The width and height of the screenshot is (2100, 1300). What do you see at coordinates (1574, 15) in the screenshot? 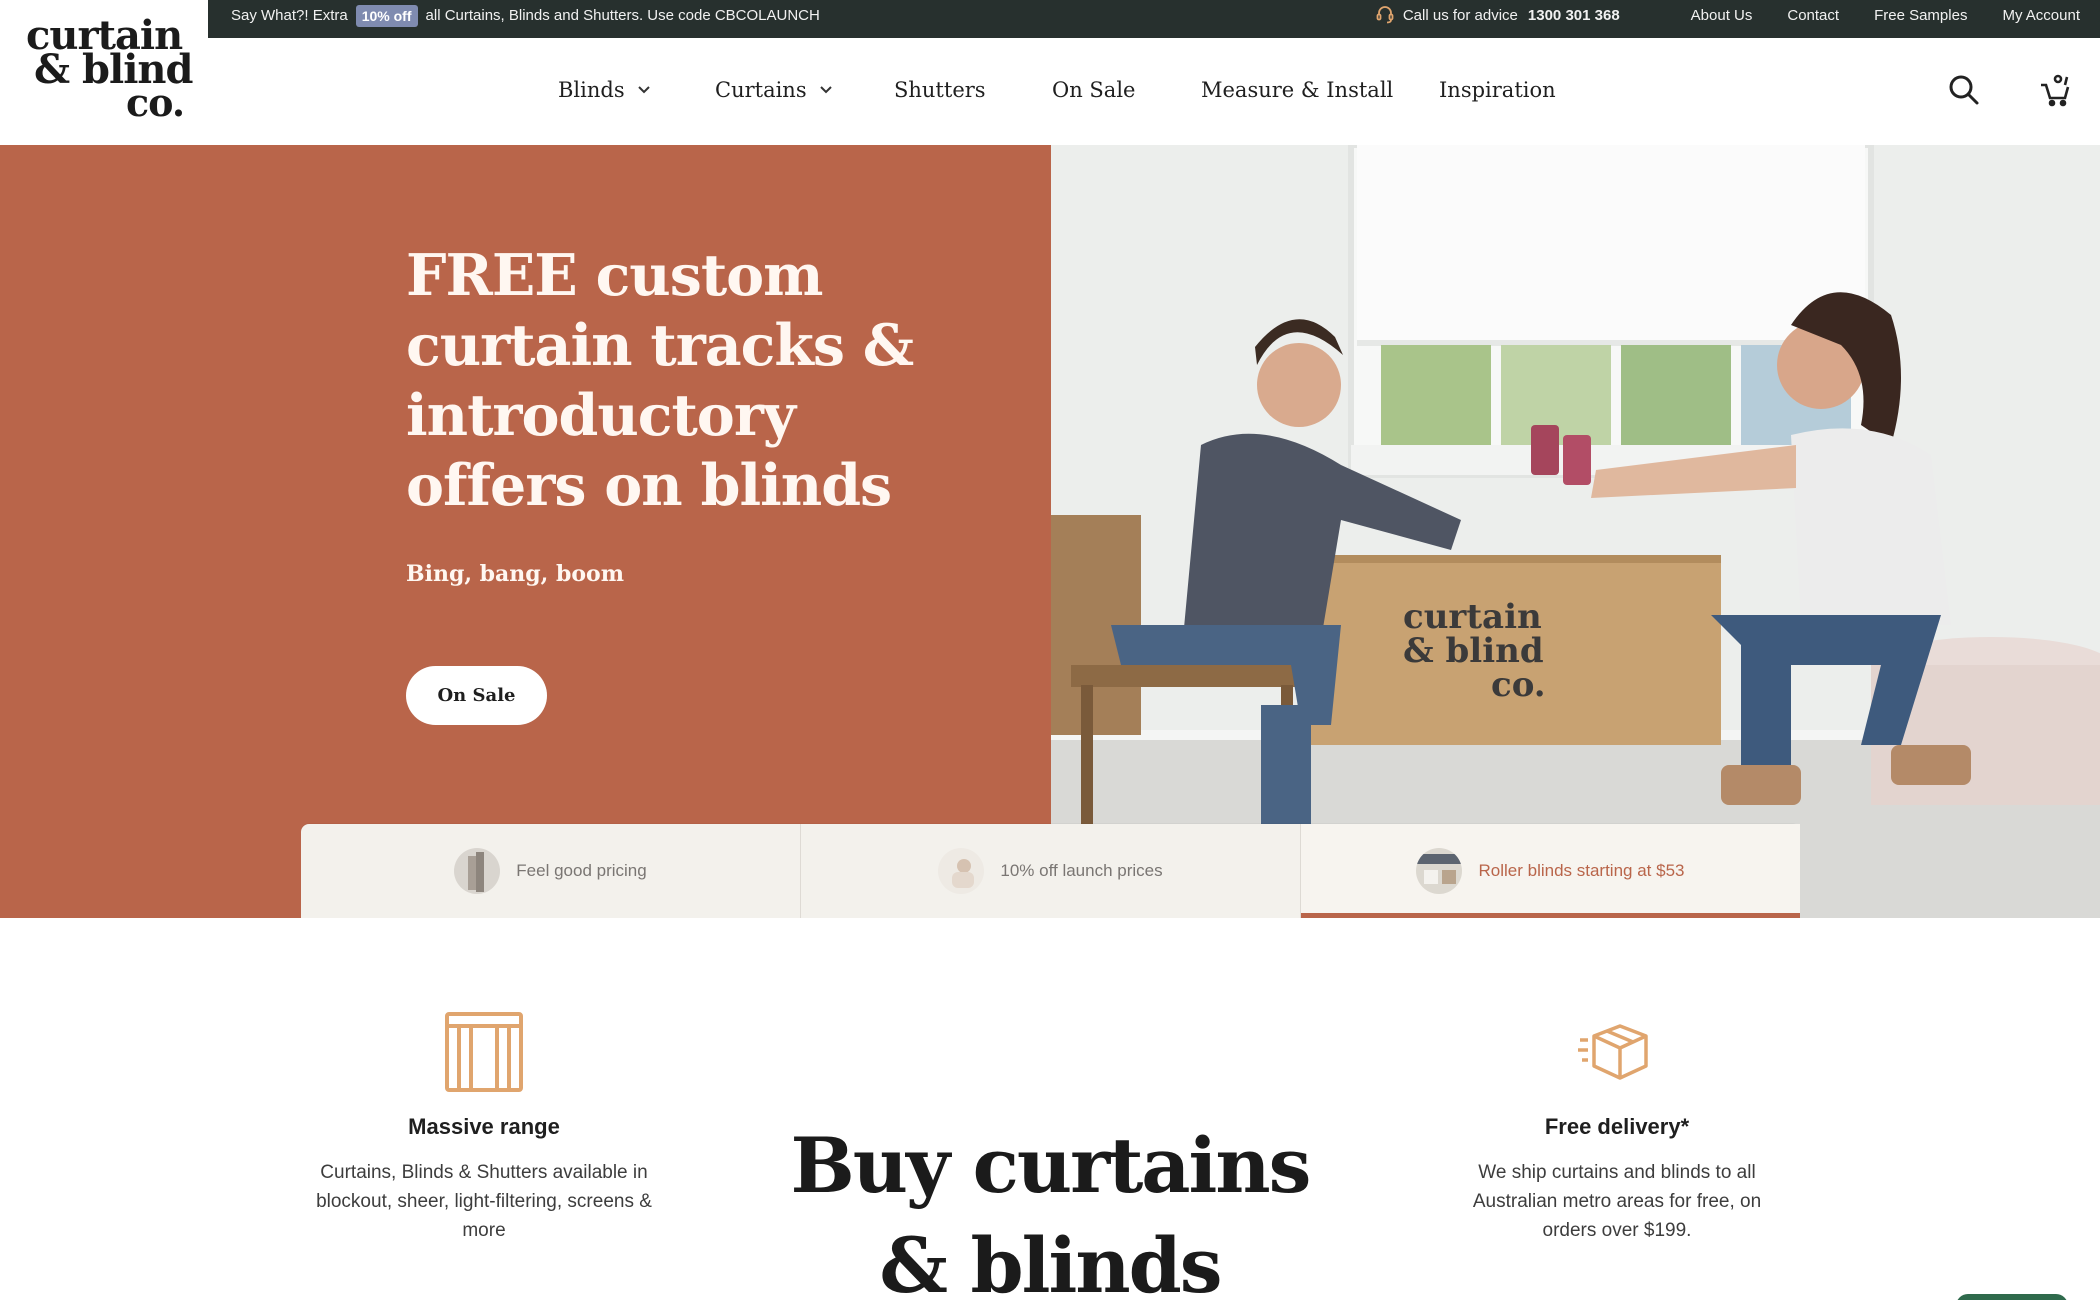
I see `phone-number: 1300 301 368` at bounding box center [1574, 15].